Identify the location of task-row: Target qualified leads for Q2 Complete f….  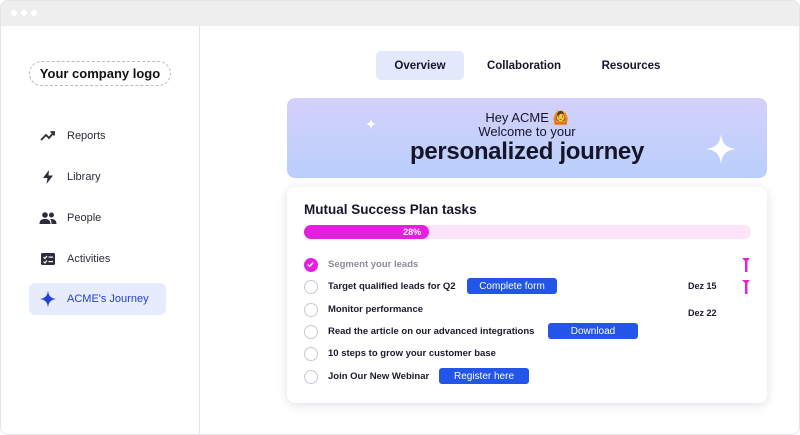
(529, 287).